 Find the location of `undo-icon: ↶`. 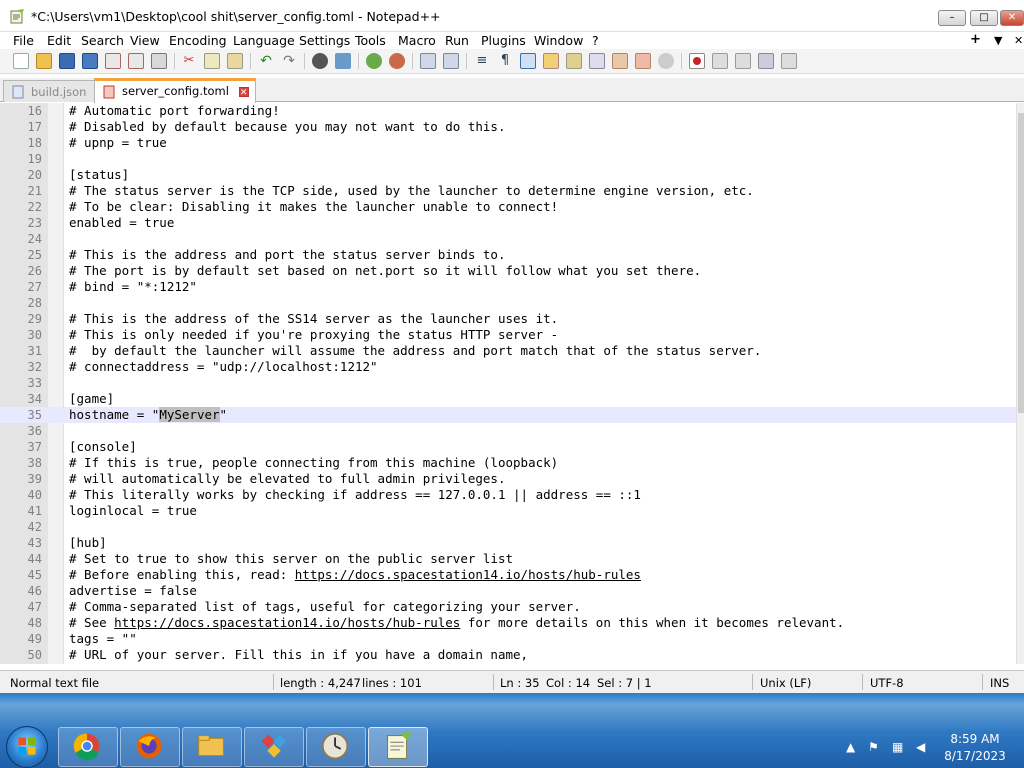

undo-icon: ↶ is located at coordinates (266, 61).